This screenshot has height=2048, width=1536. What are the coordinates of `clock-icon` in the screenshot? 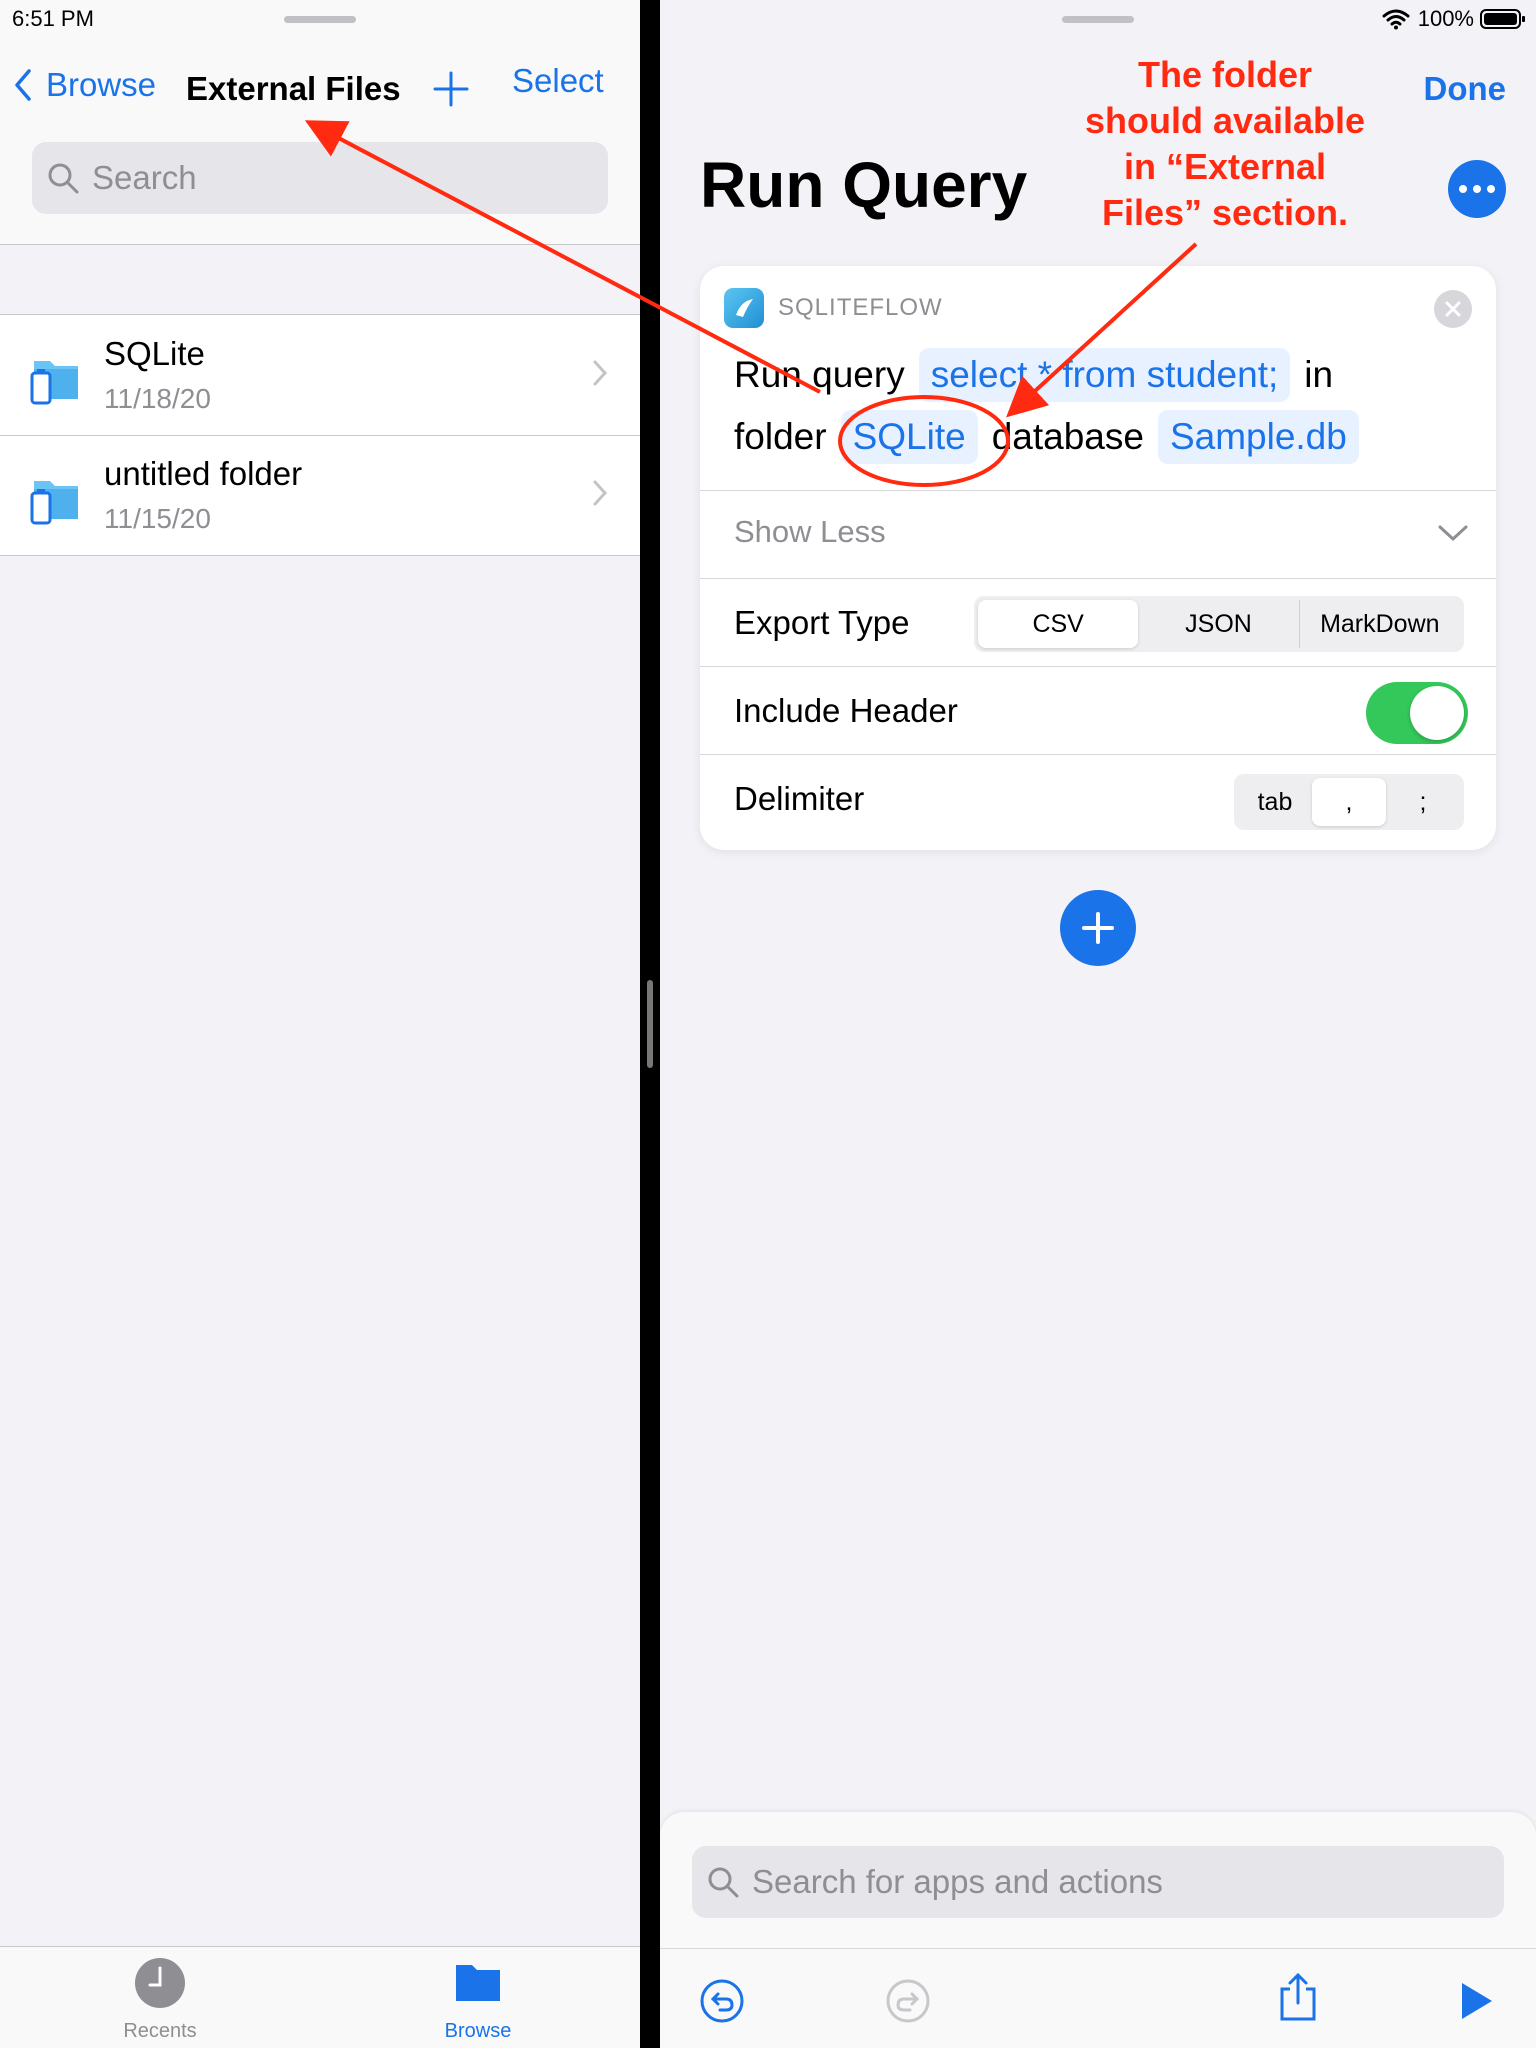 It's located at (160, 1983).